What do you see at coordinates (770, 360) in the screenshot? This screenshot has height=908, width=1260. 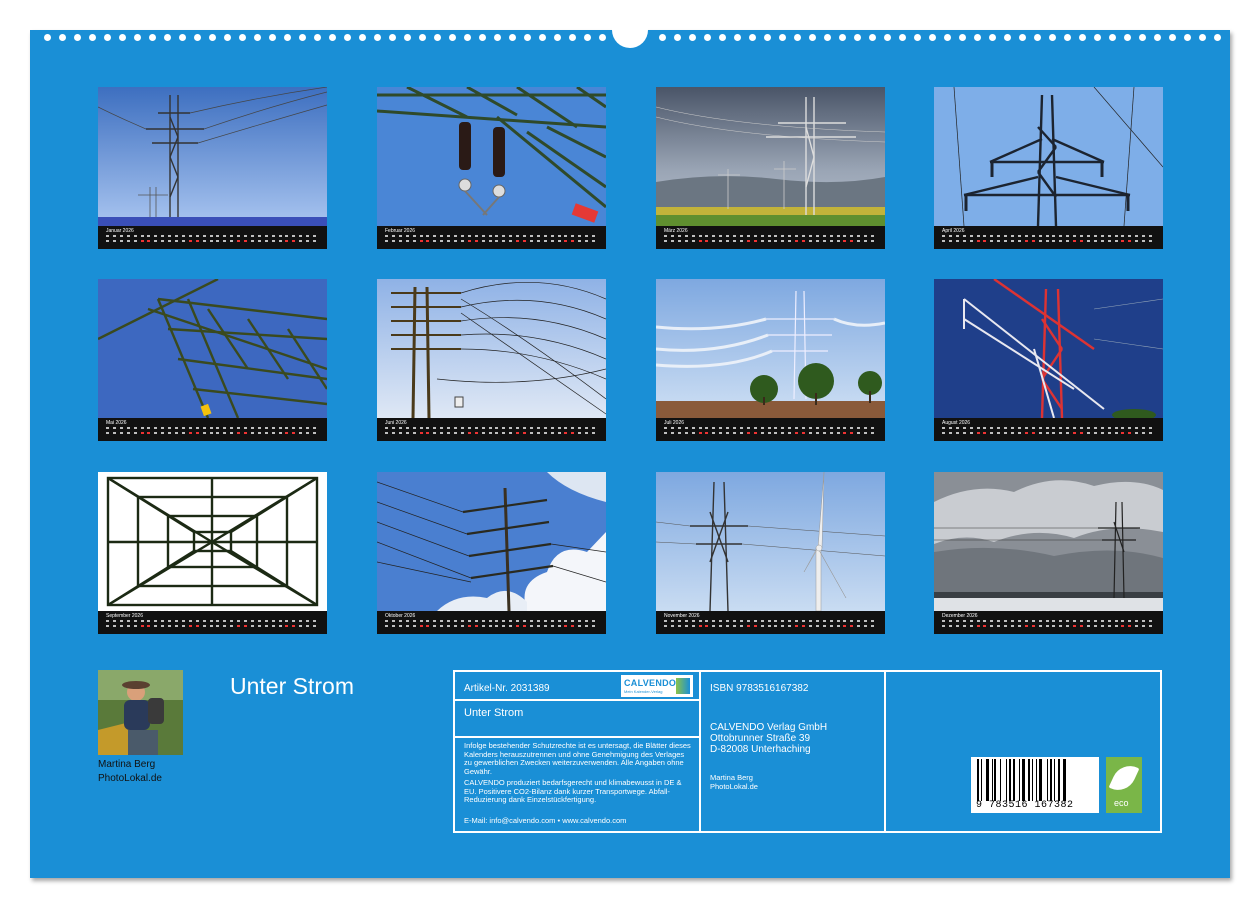 I see `month-thumbnail-july: Juli 2026` at bounding box center [770, 360].